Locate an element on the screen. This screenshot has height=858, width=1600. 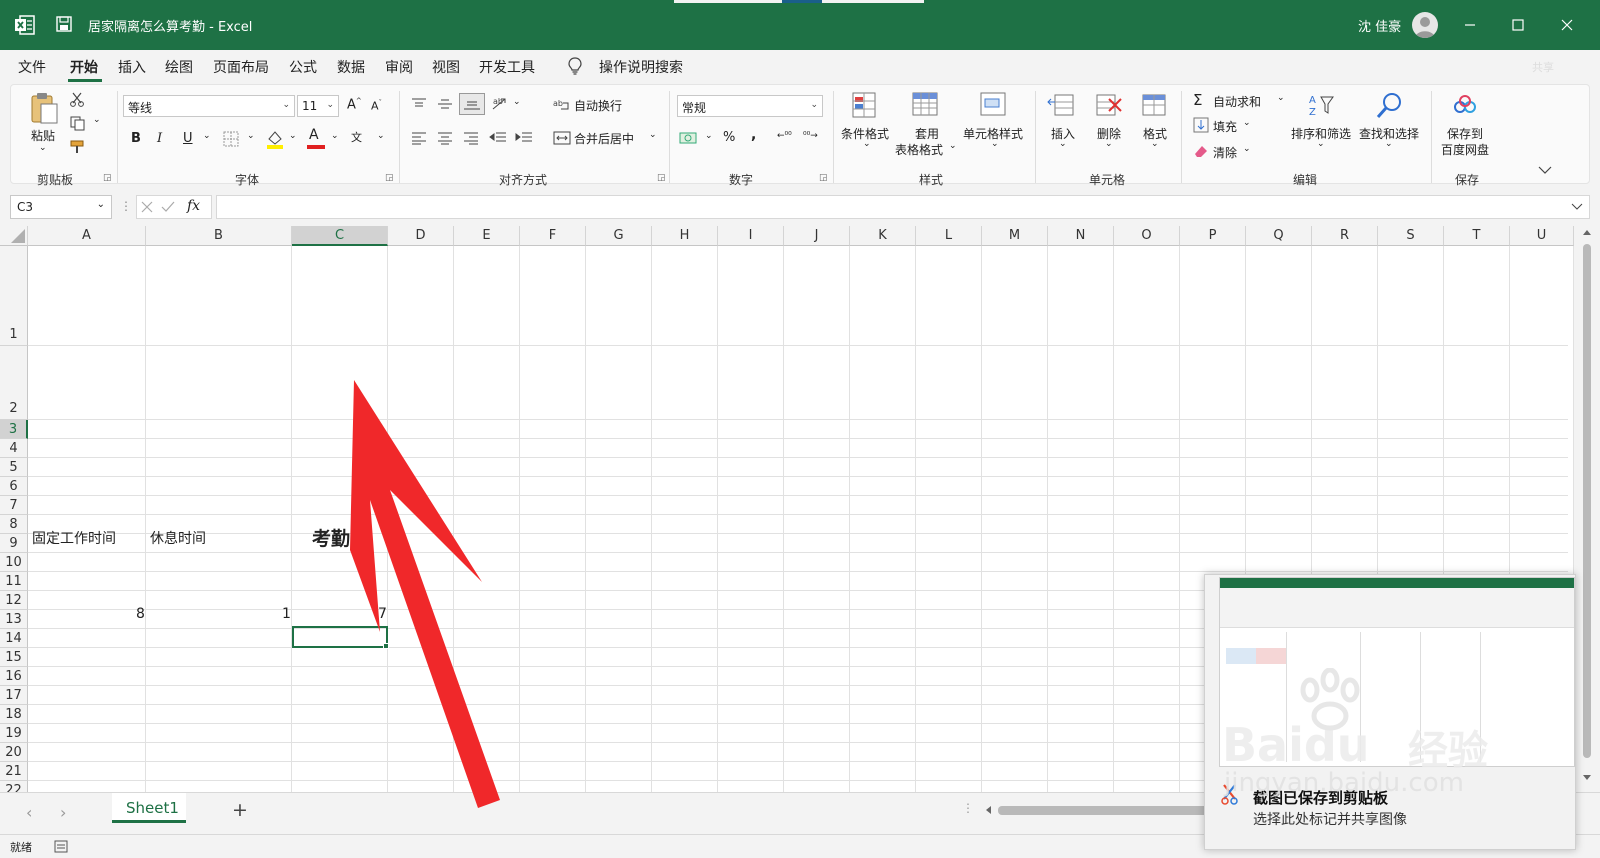
row-header-15: 15 is located at coordinates (14, 657).